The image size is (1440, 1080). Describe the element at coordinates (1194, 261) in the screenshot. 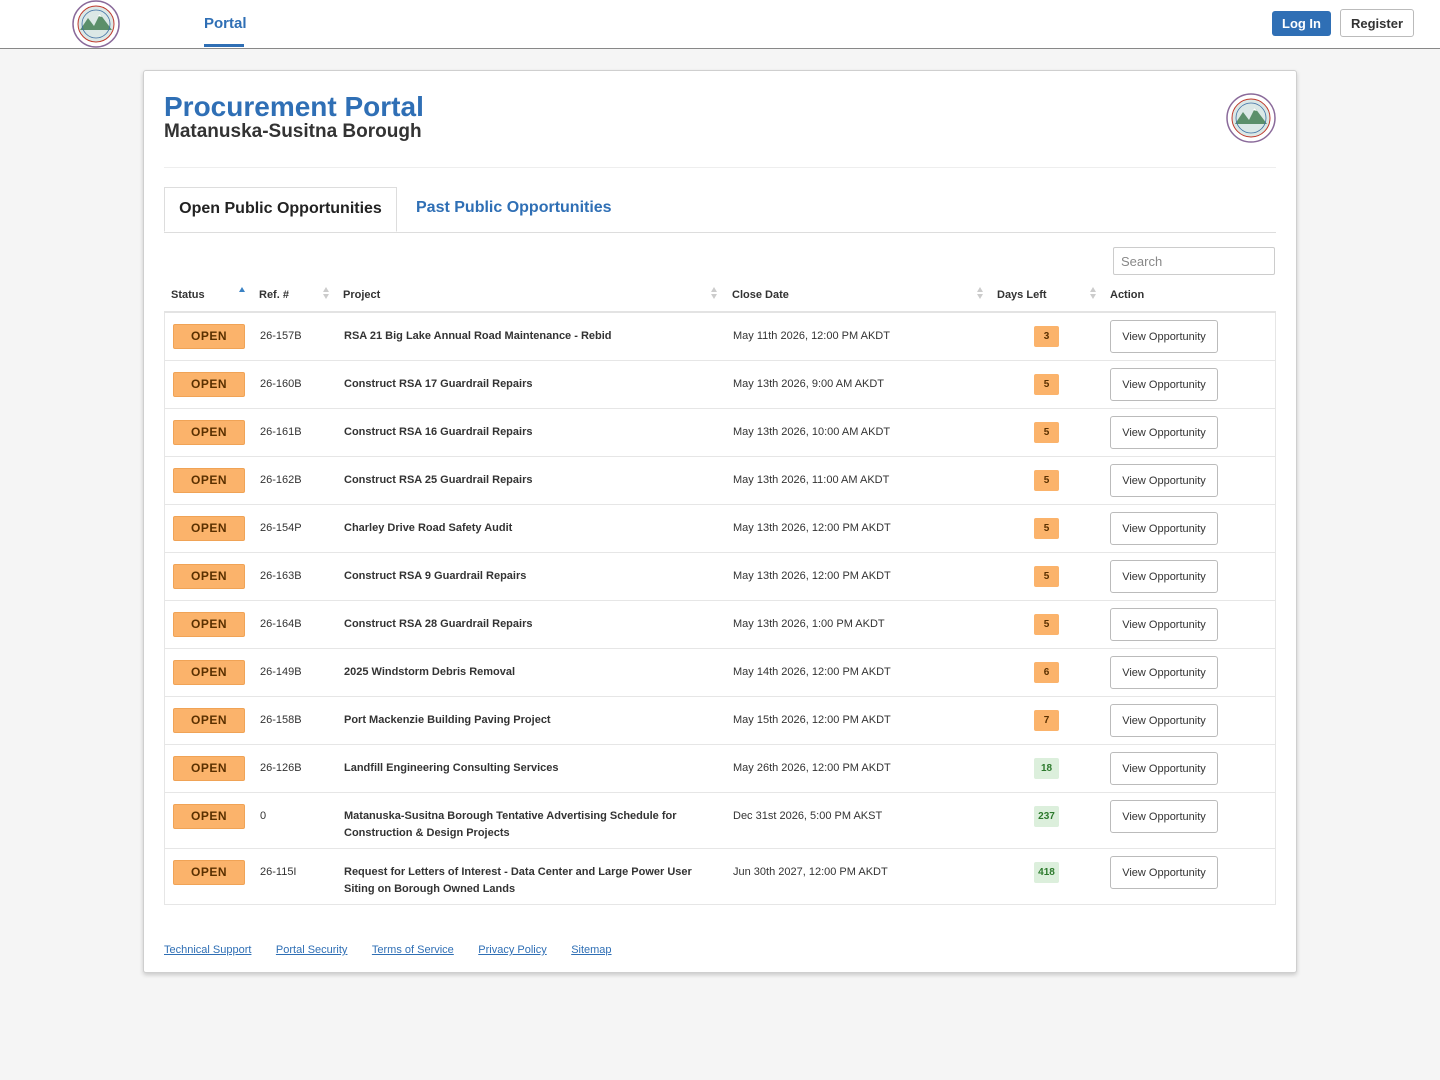

I see `search-input` at that location.